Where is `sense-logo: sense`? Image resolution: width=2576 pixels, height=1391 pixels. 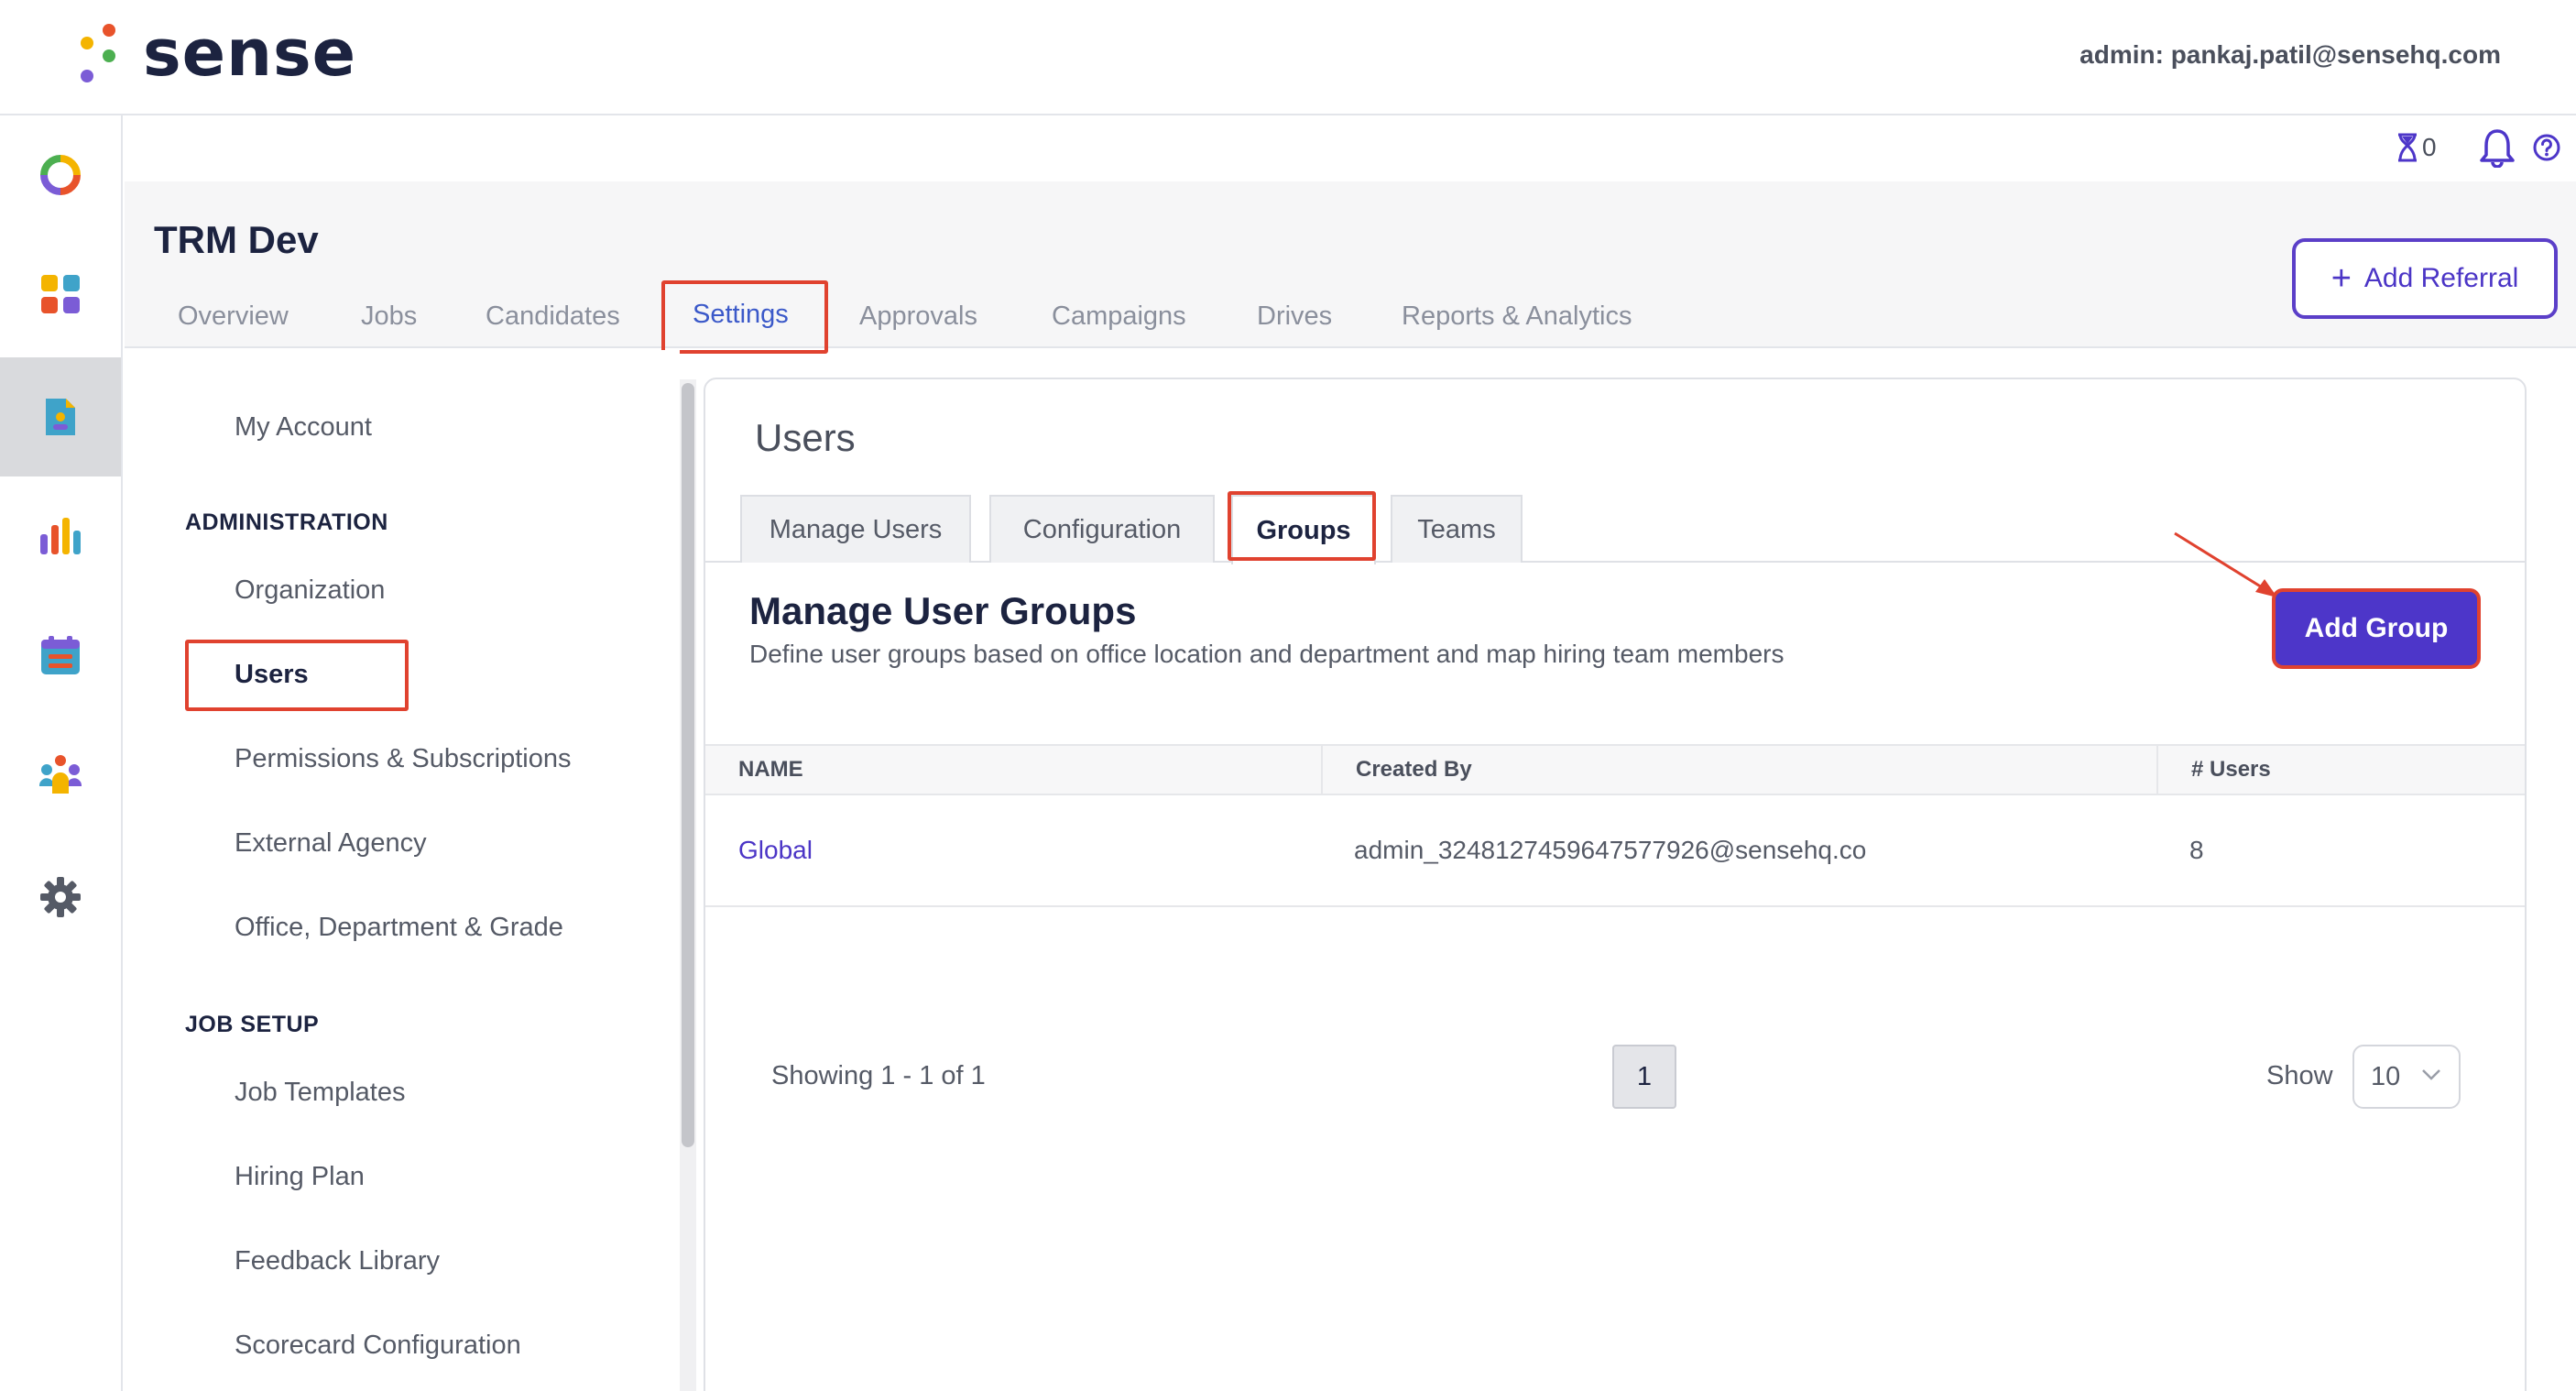
sense-logo: sense is located at coordinates (216, 55).